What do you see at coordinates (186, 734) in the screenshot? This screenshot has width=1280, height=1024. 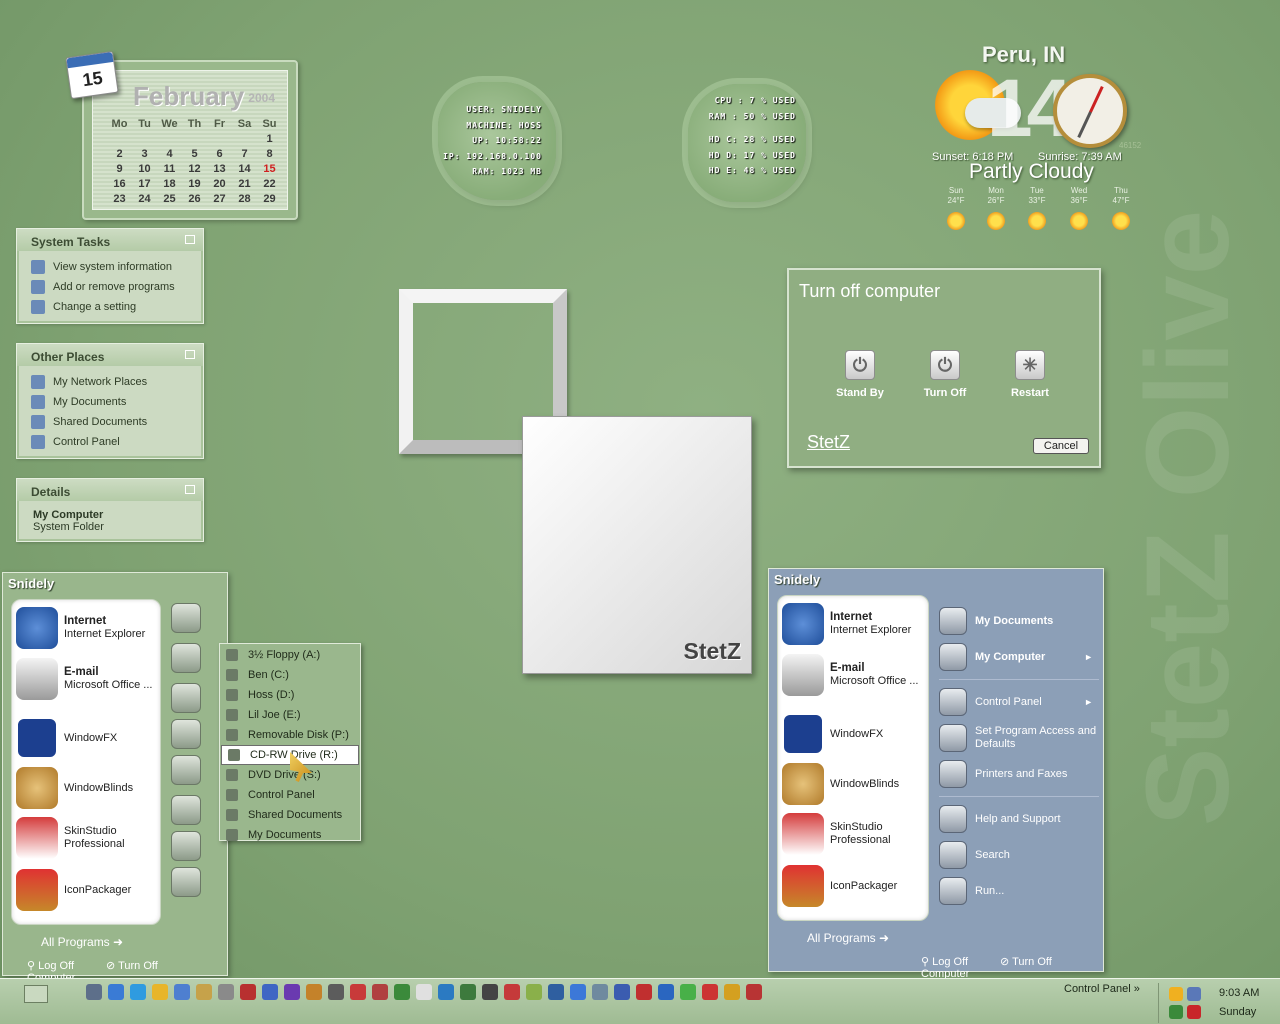 I see `program-access-icon` at bounding box center [186, 734].